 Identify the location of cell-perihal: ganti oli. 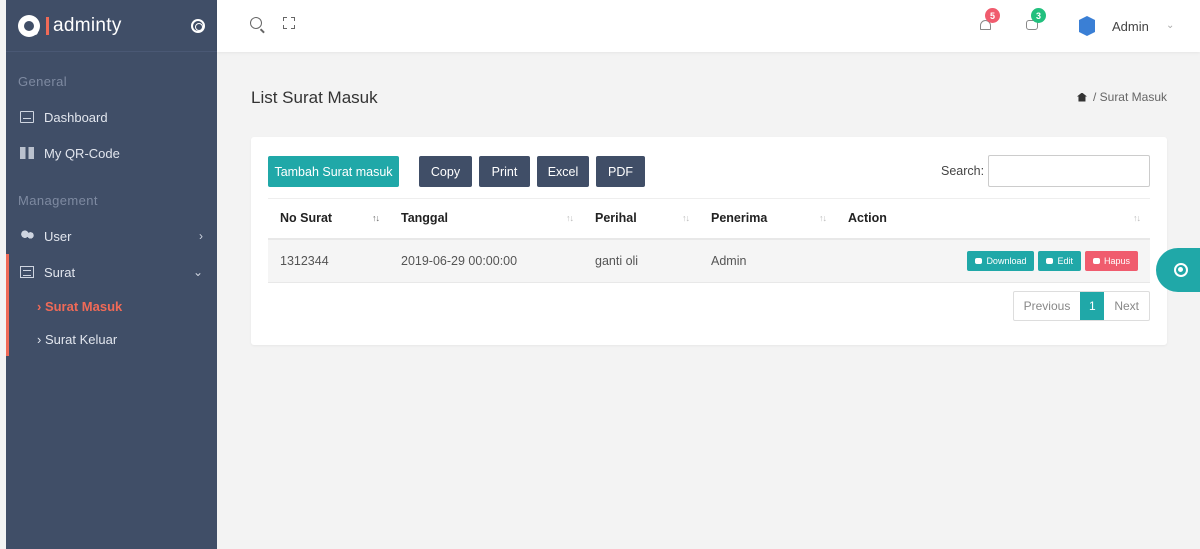
(641, 260).